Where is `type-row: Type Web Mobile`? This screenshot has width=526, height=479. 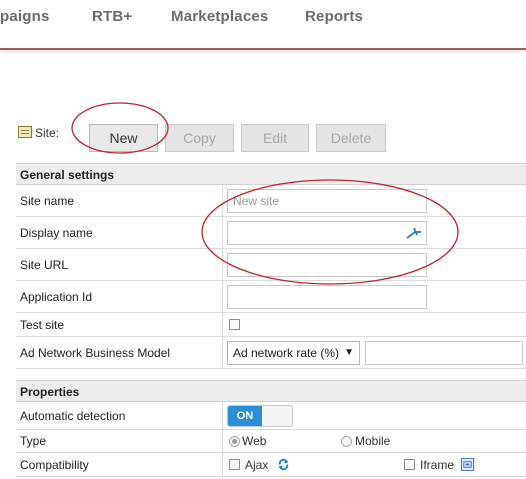 type-row: Type Web Mobile is located at coordinates (271, 441).